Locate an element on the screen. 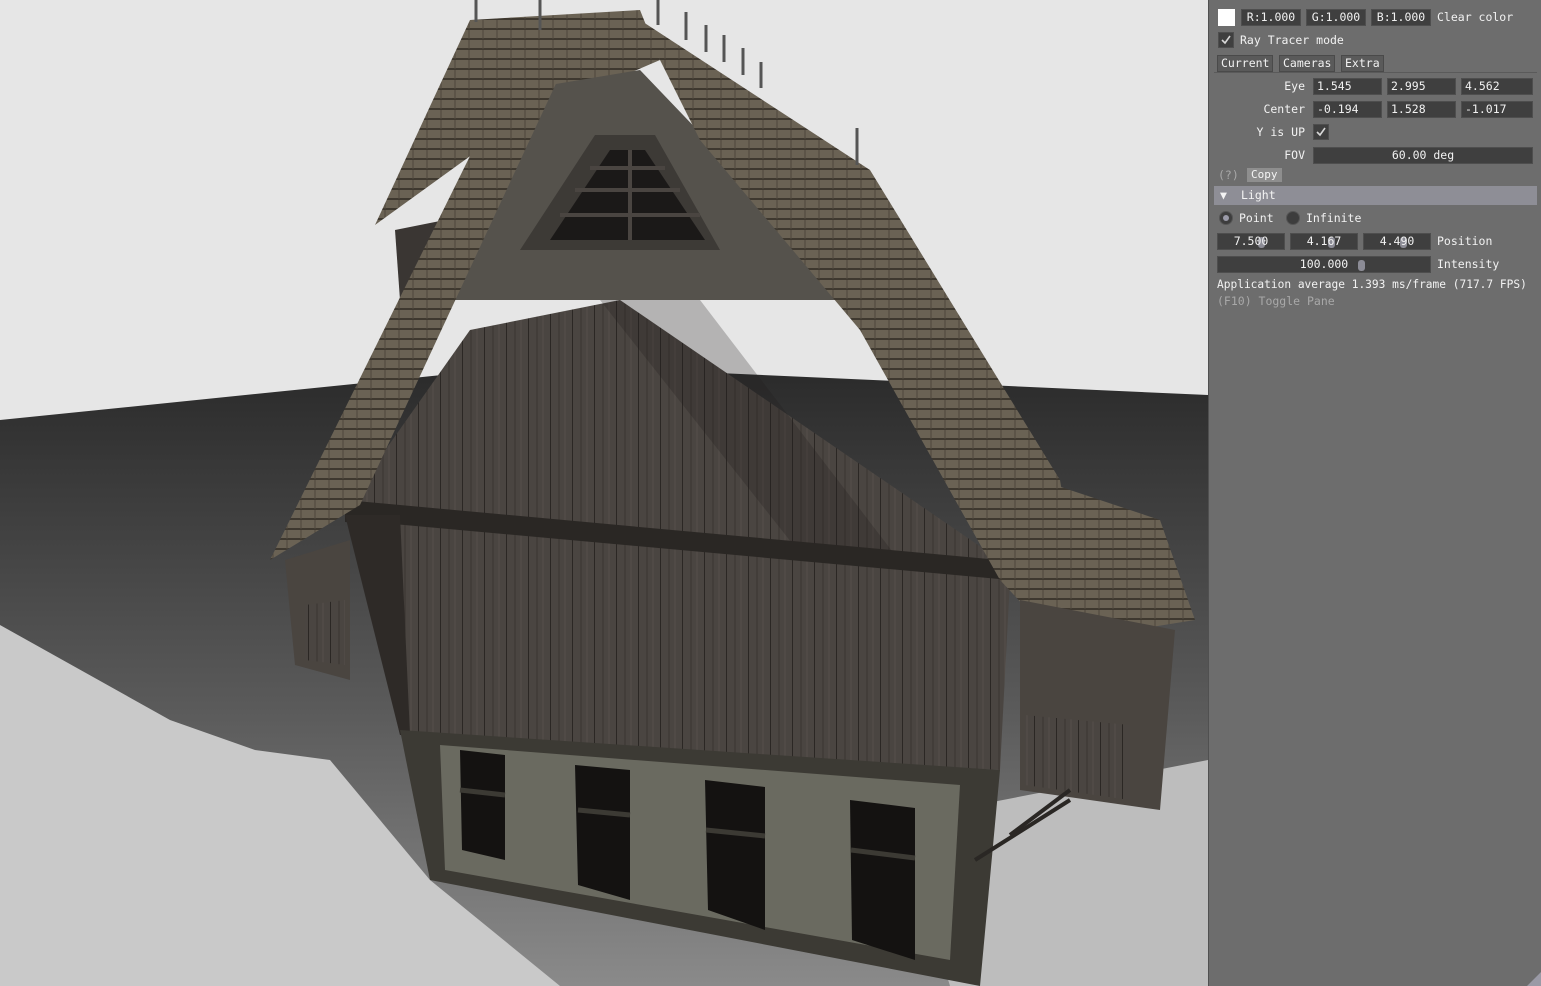  light-position-y-slider: 4.167 is located at coordinates (1324, 241).